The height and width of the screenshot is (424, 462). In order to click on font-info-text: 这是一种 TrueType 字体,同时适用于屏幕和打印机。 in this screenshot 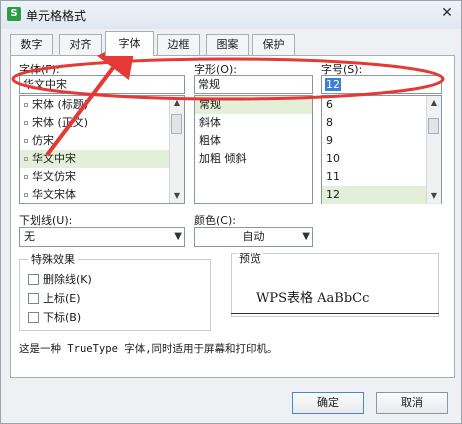, I will do `click(148, 349)`.